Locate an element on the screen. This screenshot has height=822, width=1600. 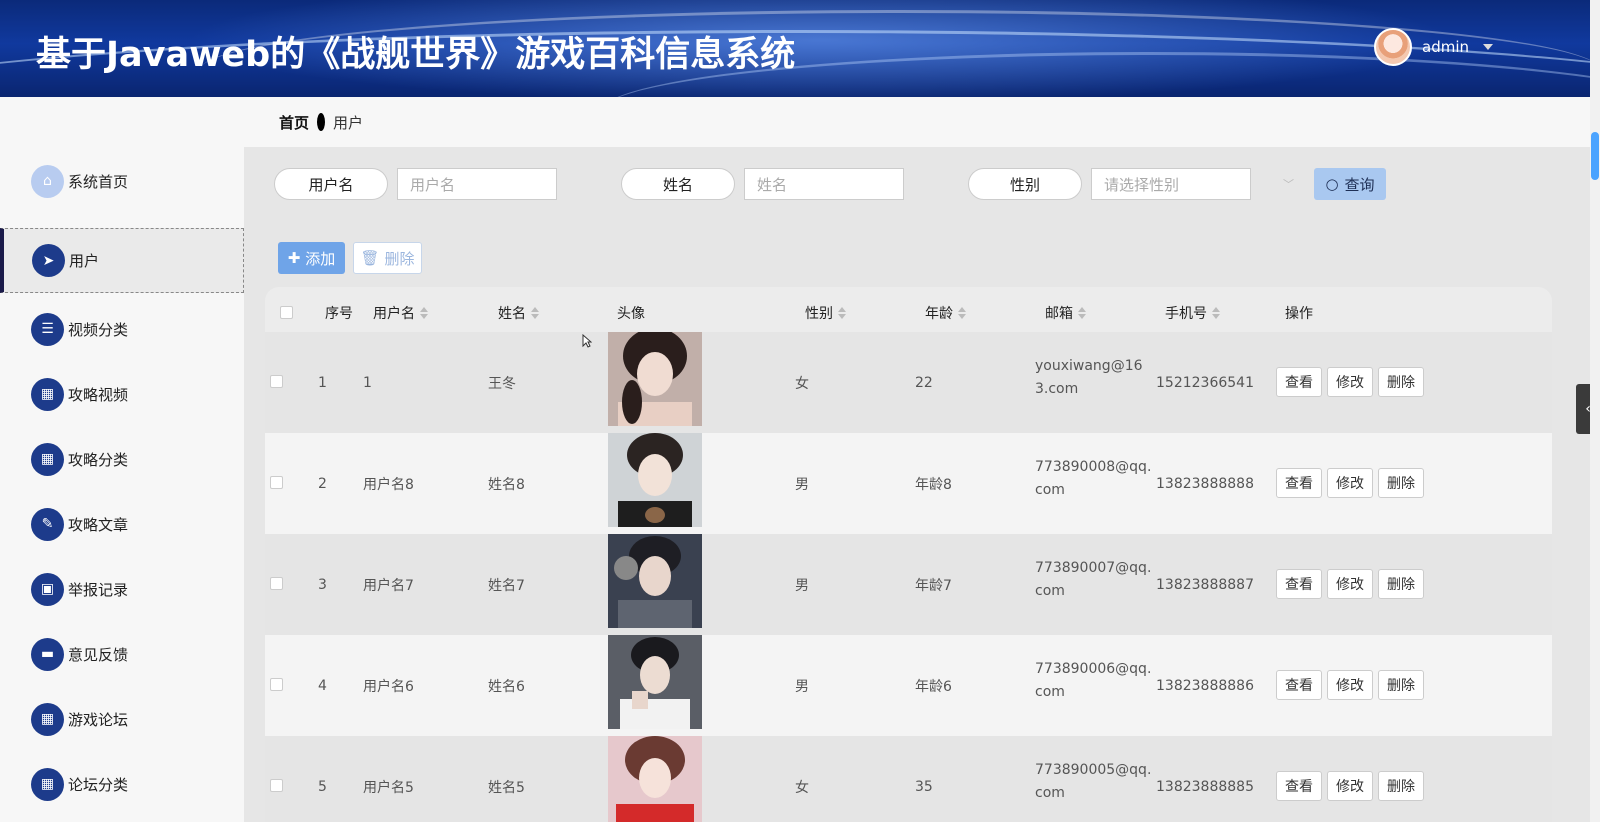
cell-age: 年龄7 is located at coordinates (933, 585).